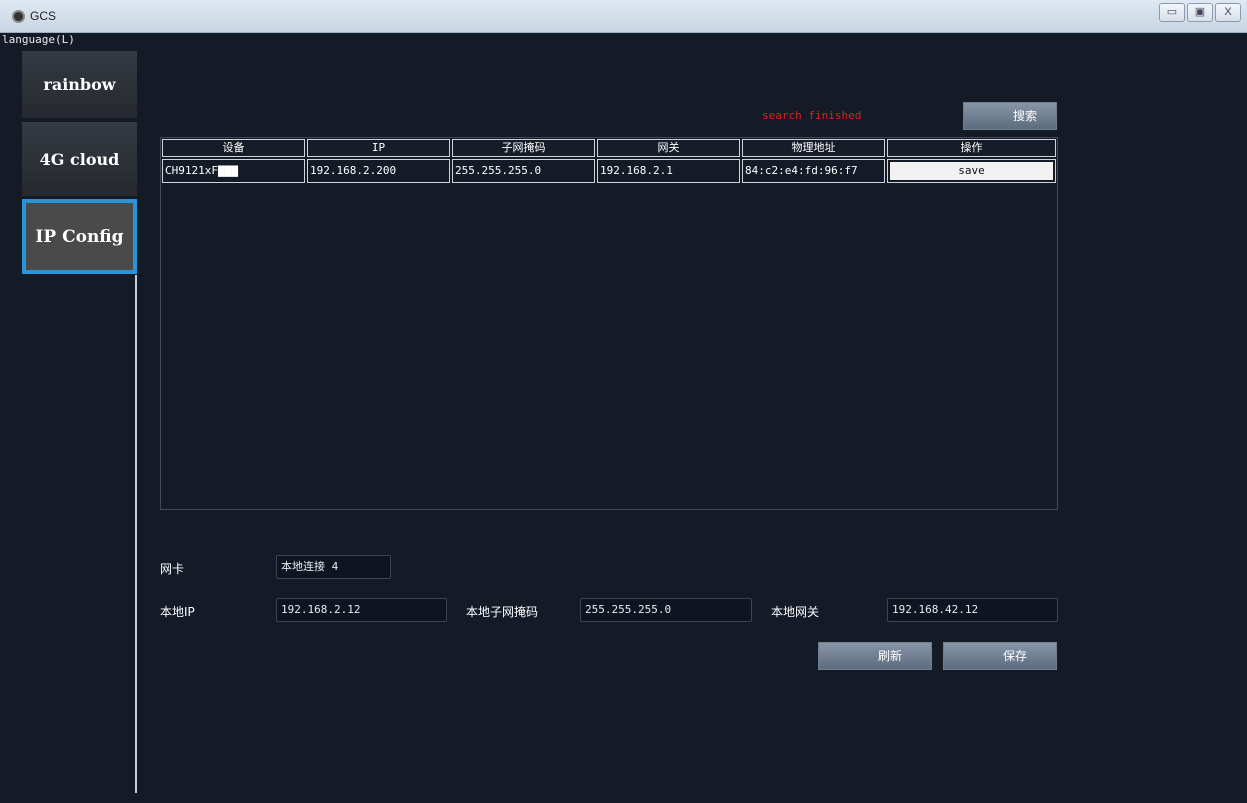  Describe the element at coordinates (1172, 12) in the screenshot. I see `minimize-button: ▭` at that location.